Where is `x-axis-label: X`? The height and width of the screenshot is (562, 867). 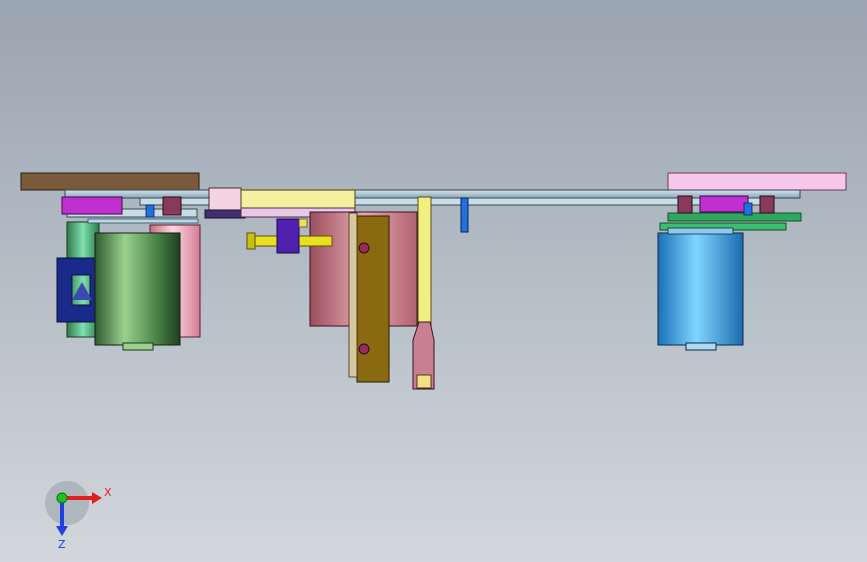 x-axis-label: X is located at coordinates (108, 492).